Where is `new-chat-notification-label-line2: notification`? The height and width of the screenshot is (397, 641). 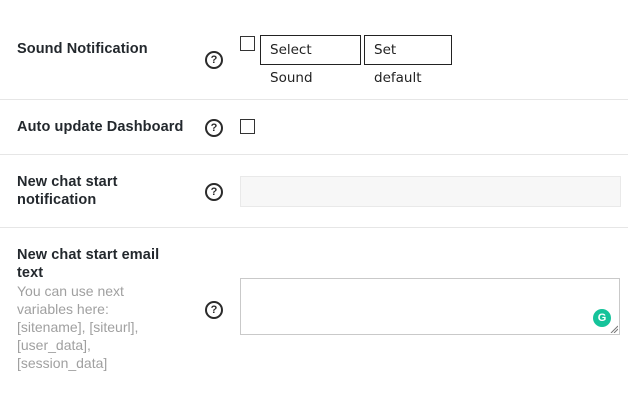
new-chat-notification-label-line2: notification is located at coordinates (57, 200).